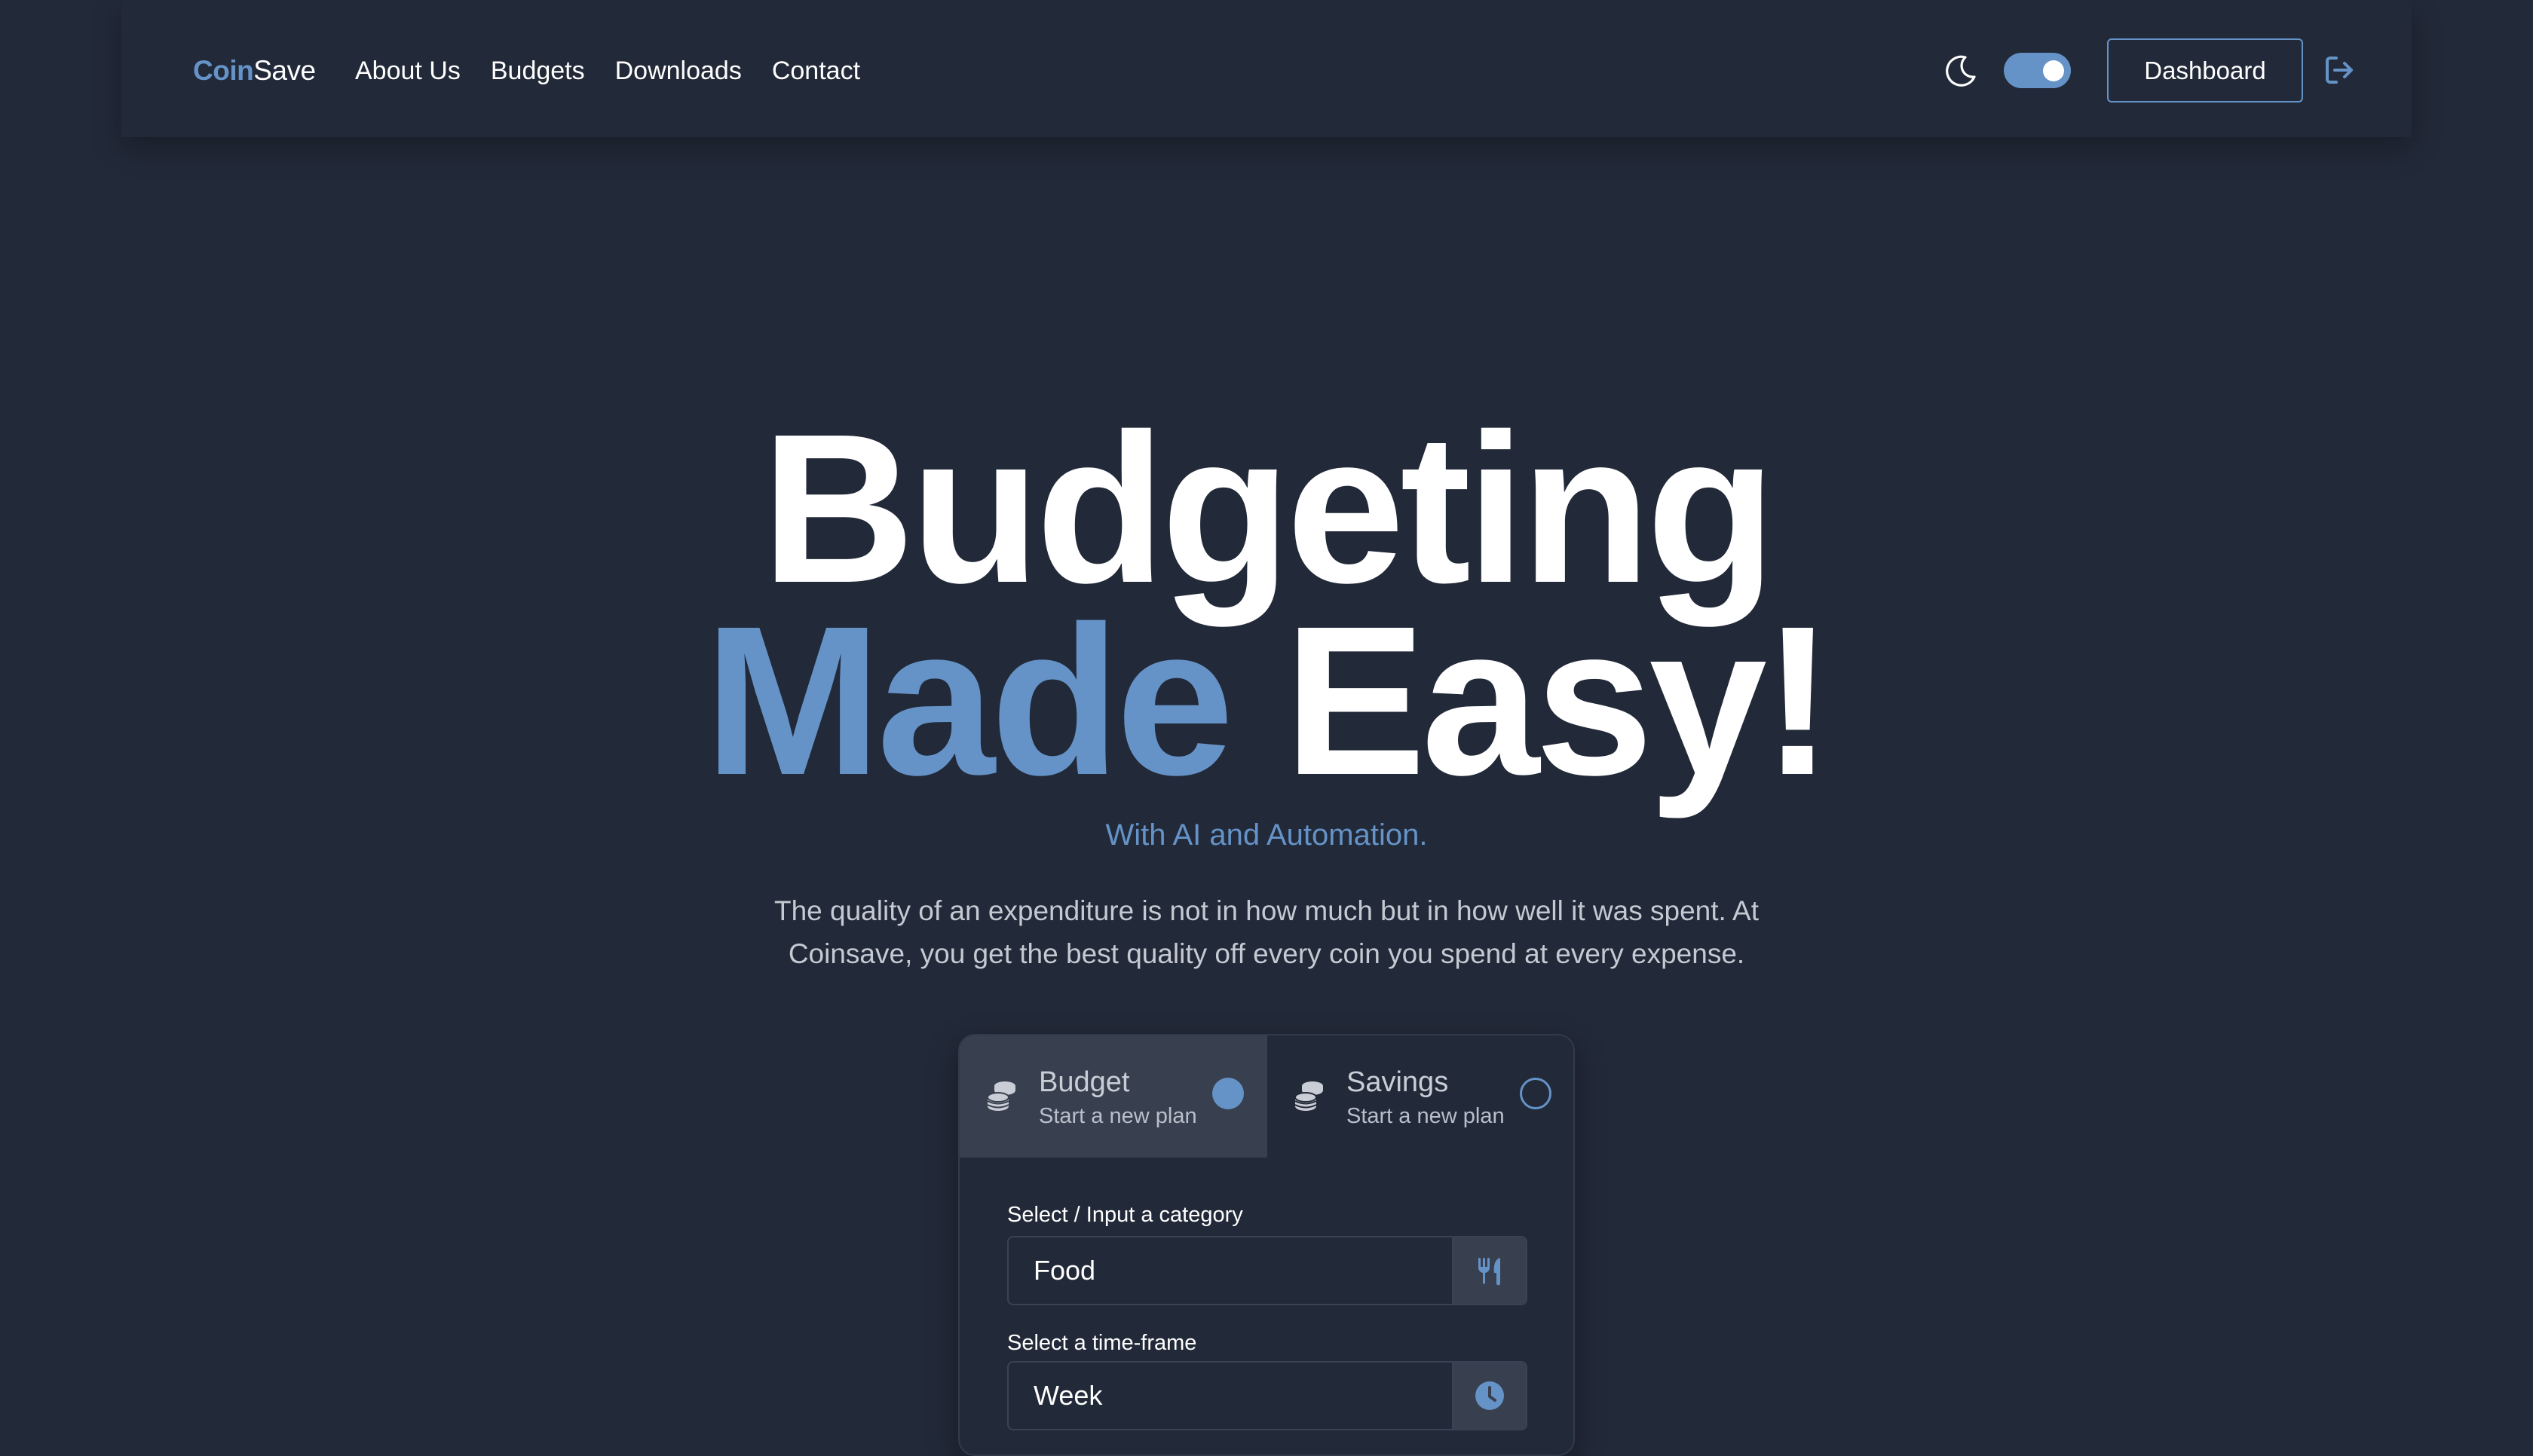  Describe the element at coordinates (1068, 1395) in the screenshot. I see `timeframe-value: Week` at that location.